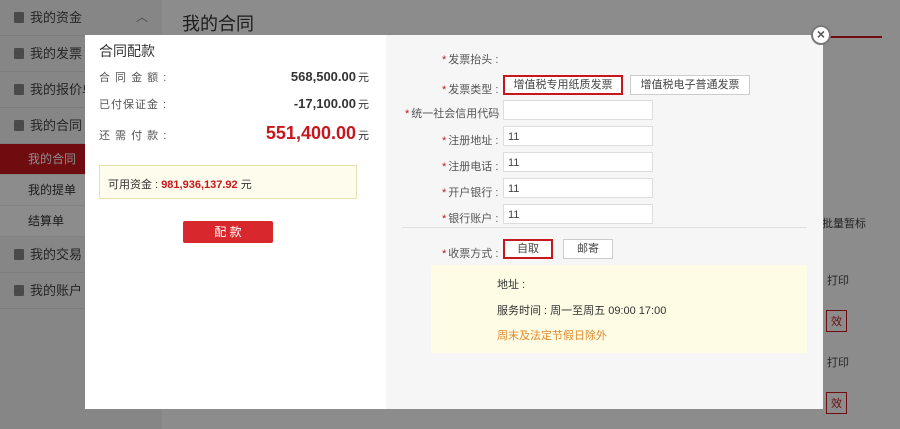 This screenshot has width=900, height=429. Describe the element at coordinates (604, 227) in the screenshot. I see `form-divider` at that location.